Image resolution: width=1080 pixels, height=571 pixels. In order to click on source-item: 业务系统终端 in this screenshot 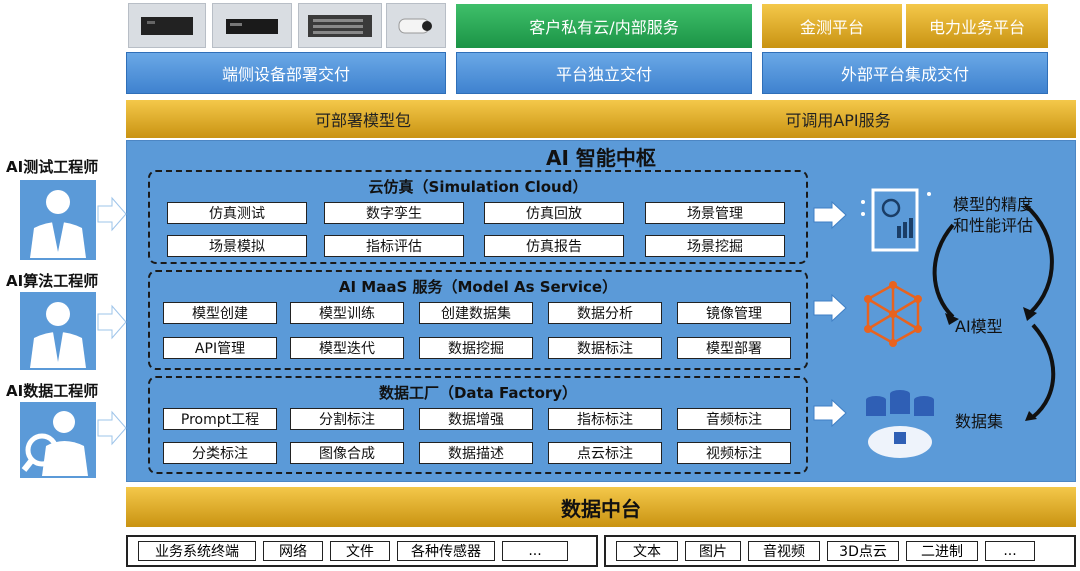, I will do `click(197, 551)`.